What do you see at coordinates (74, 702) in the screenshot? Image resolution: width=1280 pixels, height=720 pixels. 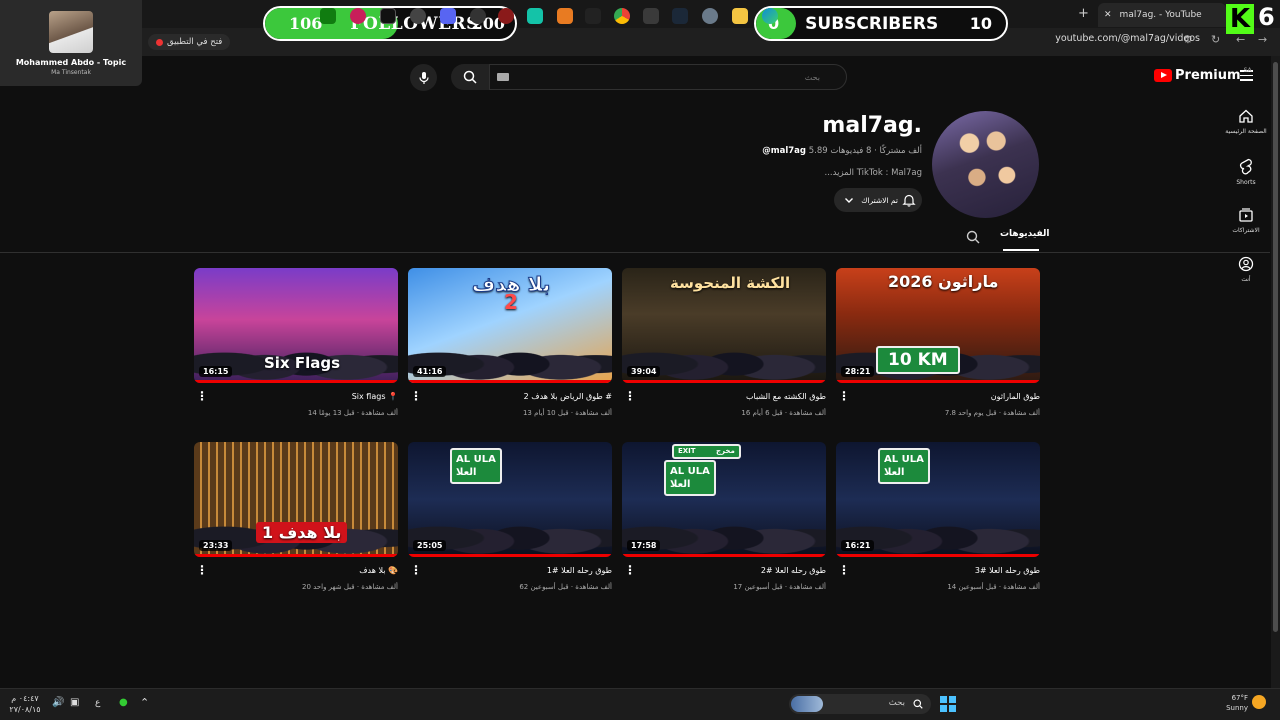 I see `network-icon: ▣` at bounding box center [74, 702].